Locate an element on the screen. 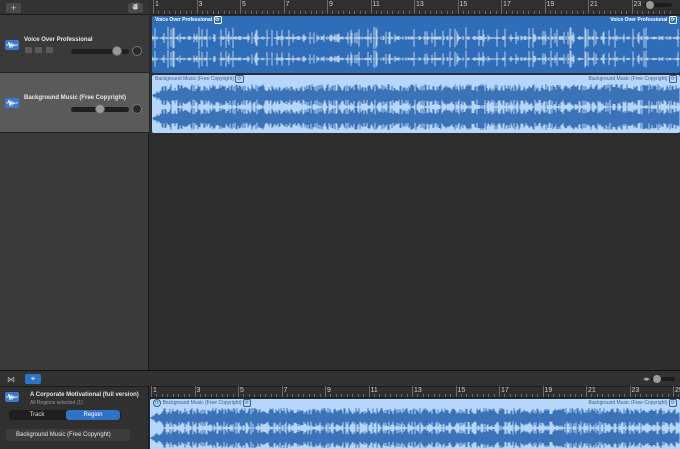 This screenshot has height=449, width=680. track-header-voice-over: Voice Over Professional is located at coordinates (74, 44).